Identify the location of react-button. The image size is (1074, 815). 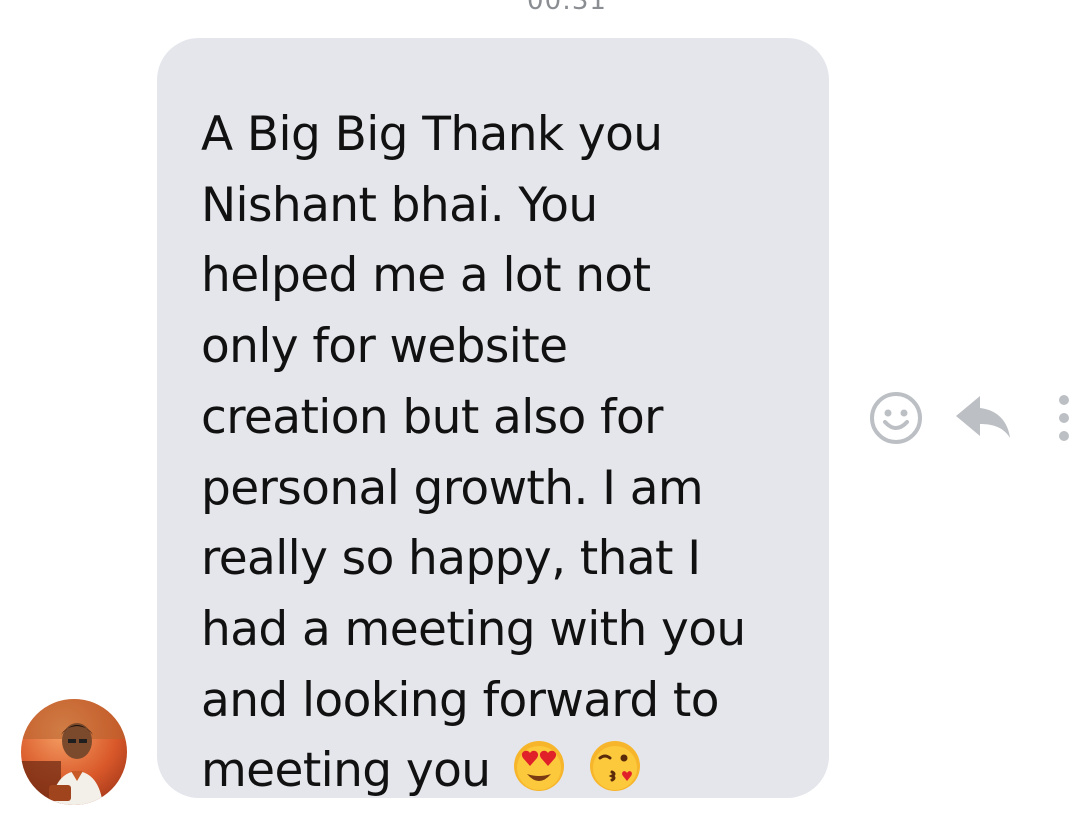
(896, 420).